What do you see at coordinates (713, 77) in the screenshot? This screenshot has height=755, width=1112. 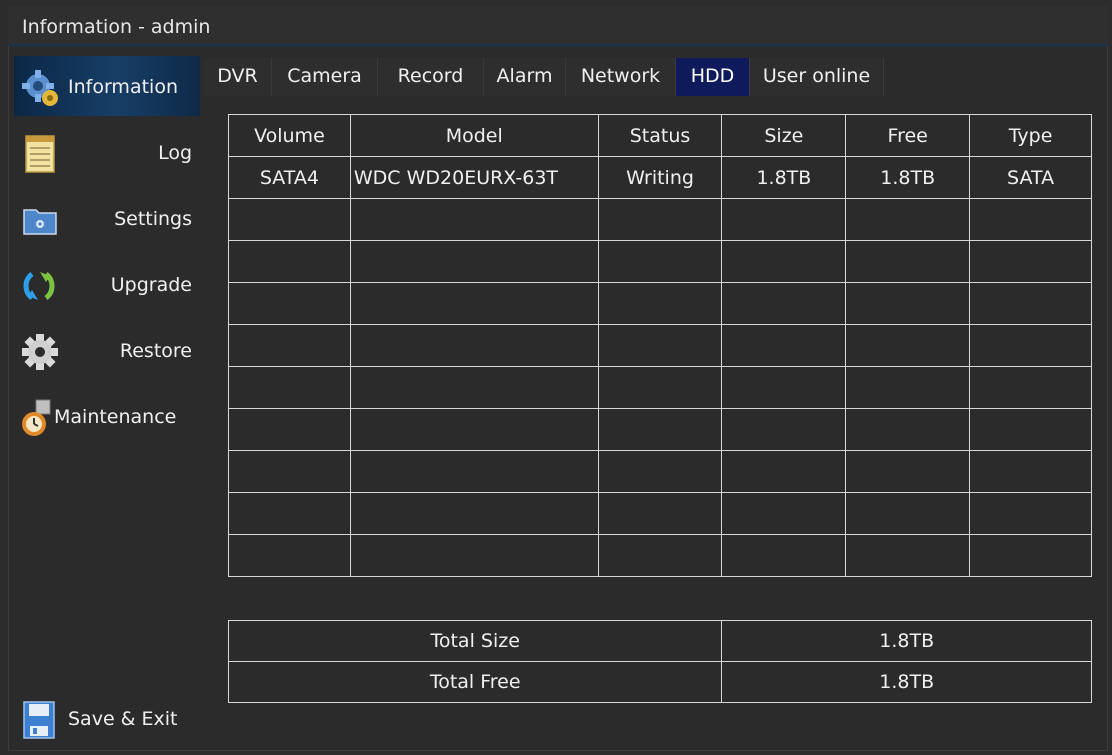 I see `tab-hdd: HDD` at bounding box center [713, 77].